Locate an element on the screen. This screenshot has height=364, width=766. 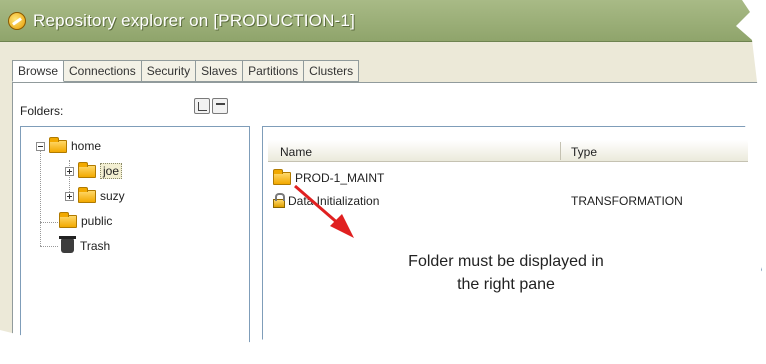
annotation-arrow is located at coordinates (324, 211).